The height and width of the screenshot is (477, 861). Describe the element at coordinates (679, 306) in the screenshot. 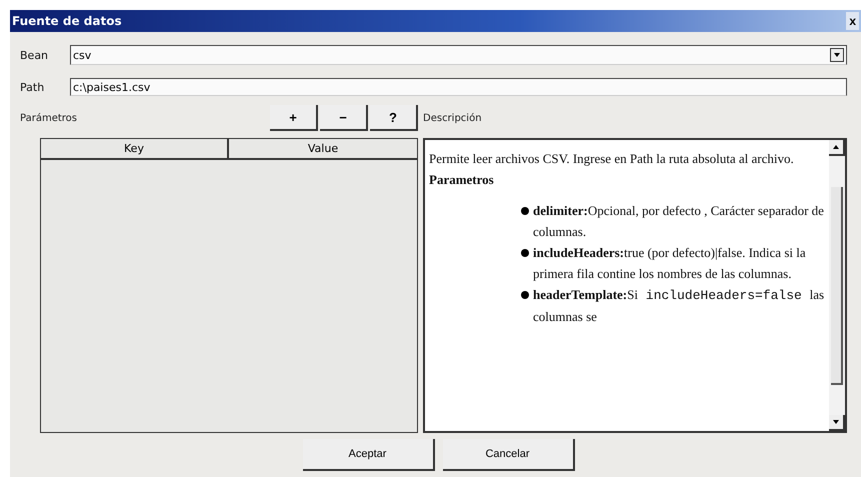

I see `parameter-description: headerTemplate:Si includeHeaders=false las columnas se` at that location.